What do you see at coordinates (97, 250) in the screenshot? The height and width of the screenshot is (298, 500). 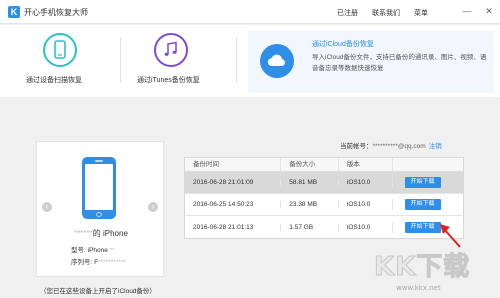 I see `model-value: iPhone` at bounding box center [97, 250].